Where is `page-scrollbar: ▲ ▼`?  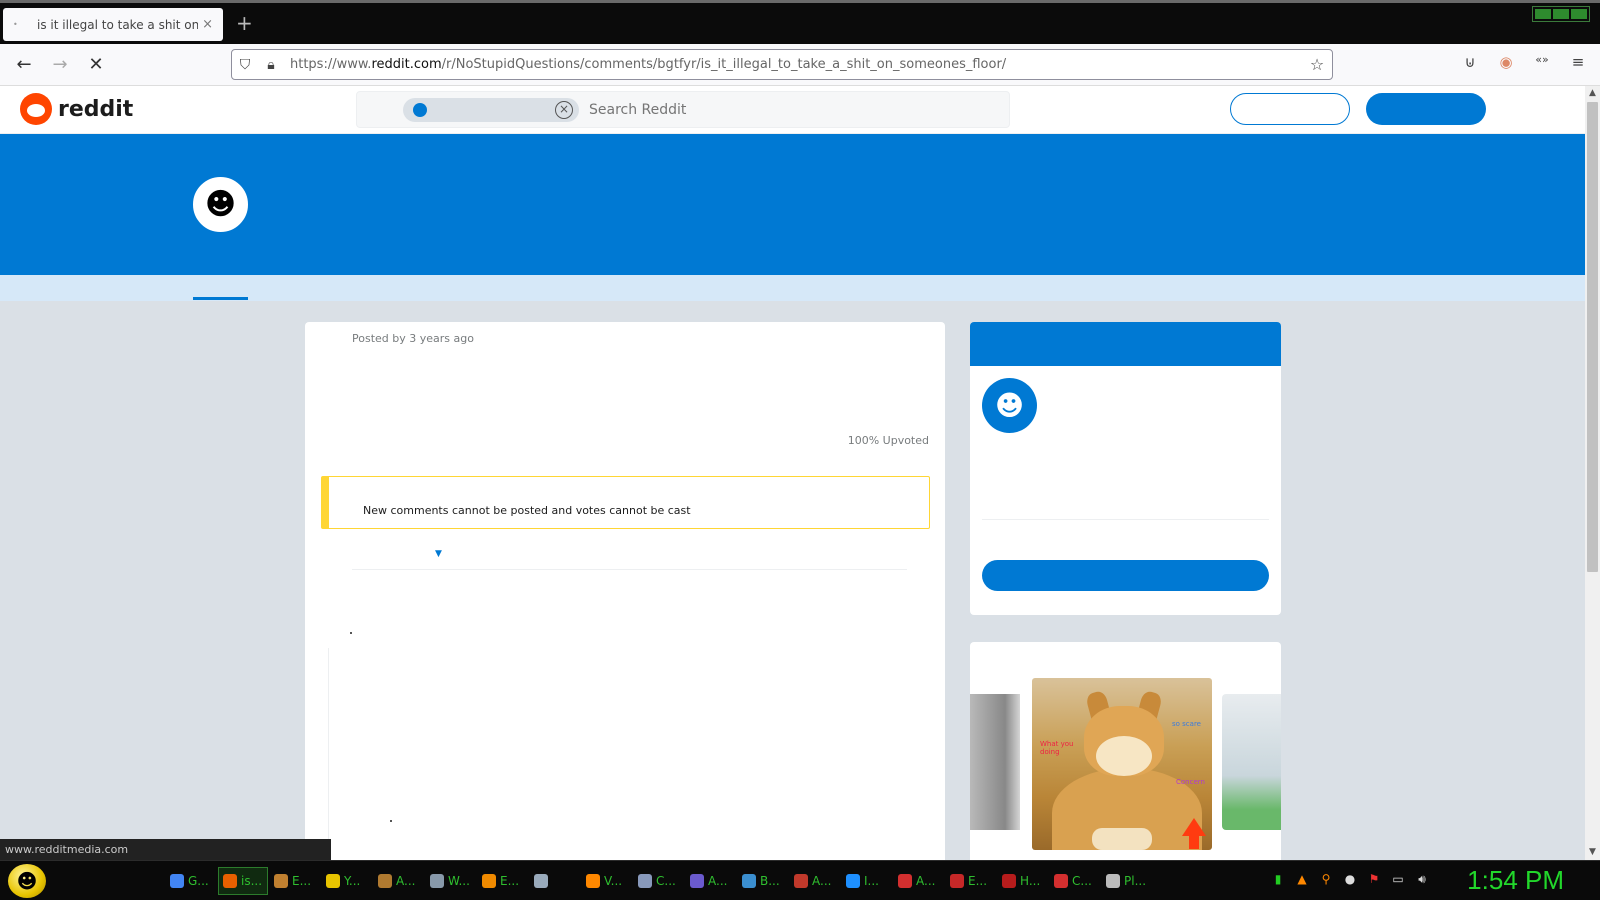
page-scrollbar: ▲ ▼ is located at coordinates (1592, 473).